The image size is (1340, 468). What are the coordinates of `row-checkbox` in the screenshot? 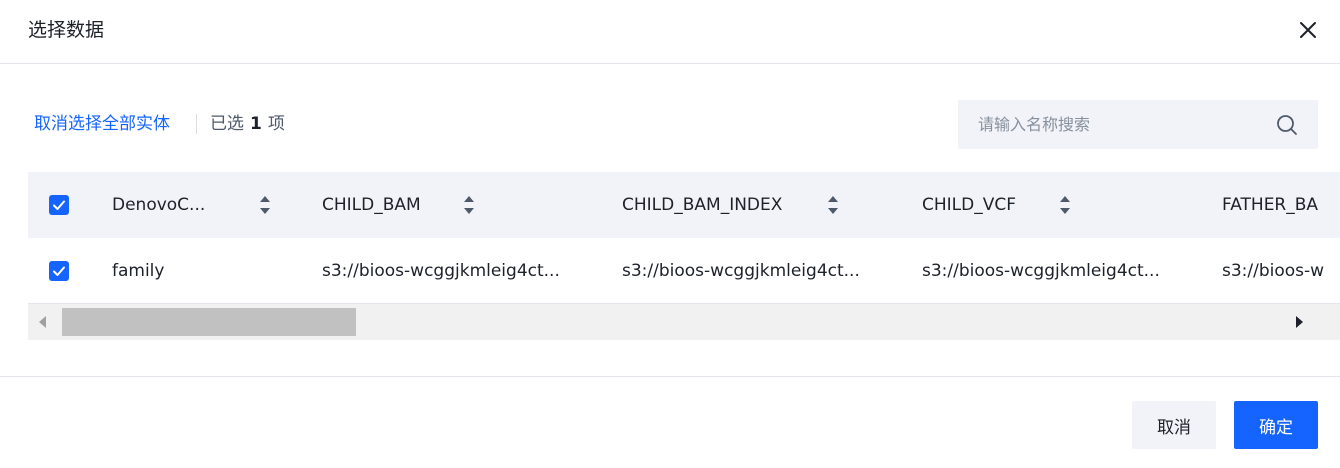 It's located at (59, 271).